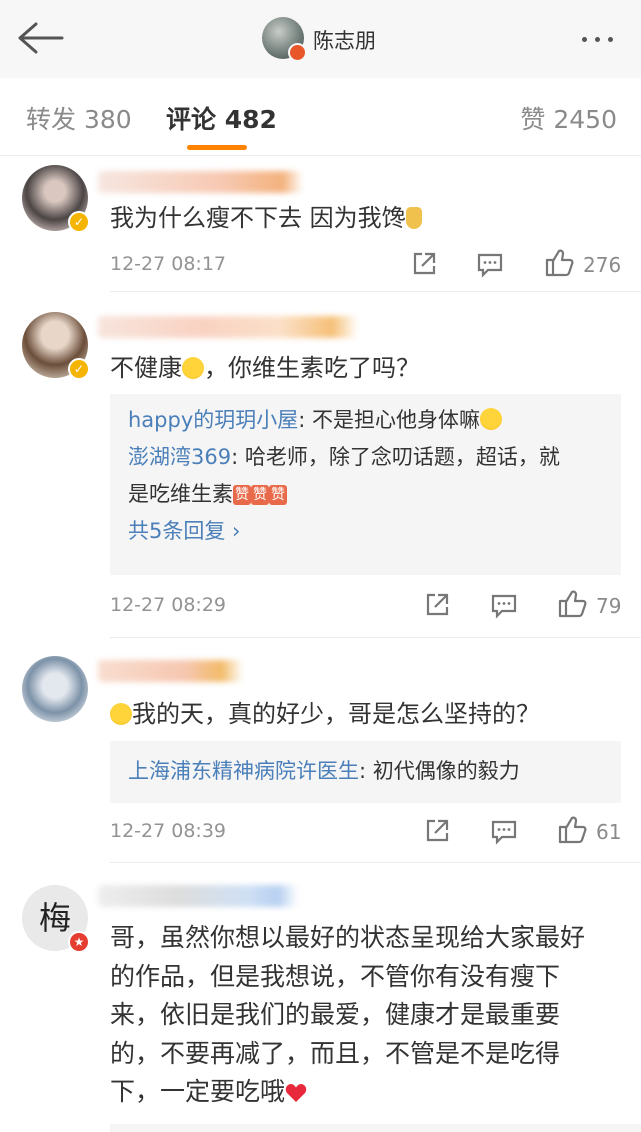  What do you see at coordinates (375, 1128) in the screenshot?
I see `next-reply-box-edge` at bounding box center [375, 1128].